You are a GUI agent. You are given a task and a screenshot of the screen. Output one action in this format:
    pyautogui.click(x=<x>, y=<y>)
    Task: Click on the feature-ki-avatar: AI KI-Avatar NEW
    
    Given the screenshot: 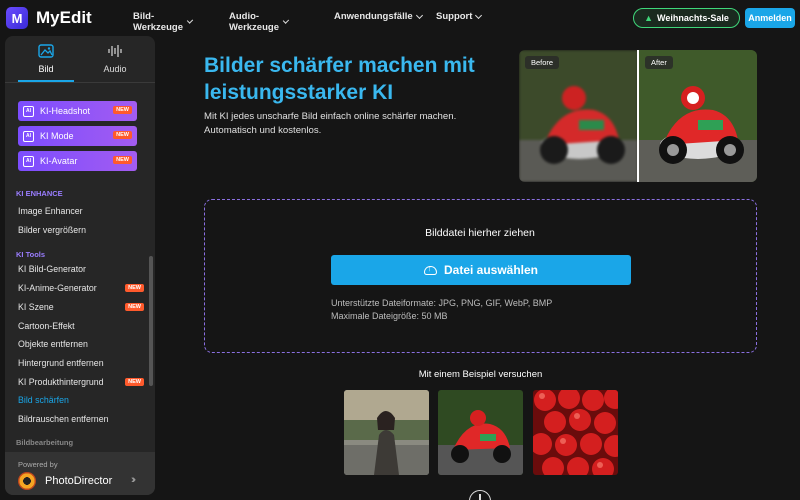 What is the action you would take?
    pyautogui.click(x=77, y=161)
    